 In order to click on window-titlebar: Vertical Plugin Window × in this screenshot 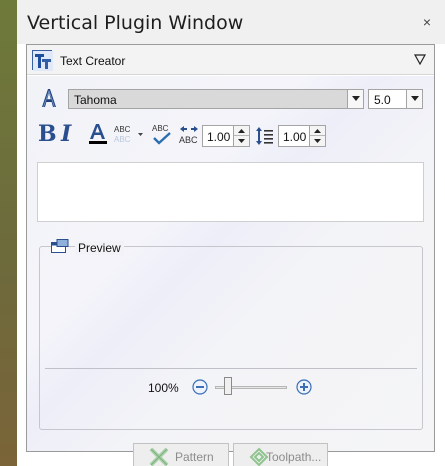, I will do `click(231, 22)`.